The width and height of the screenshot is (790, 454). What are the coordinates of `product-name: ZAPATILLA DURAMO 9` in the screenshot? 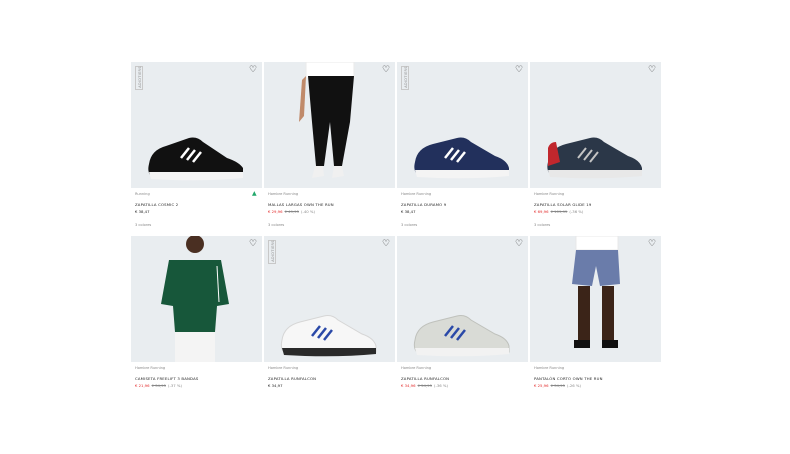 It's located at (423, 204).